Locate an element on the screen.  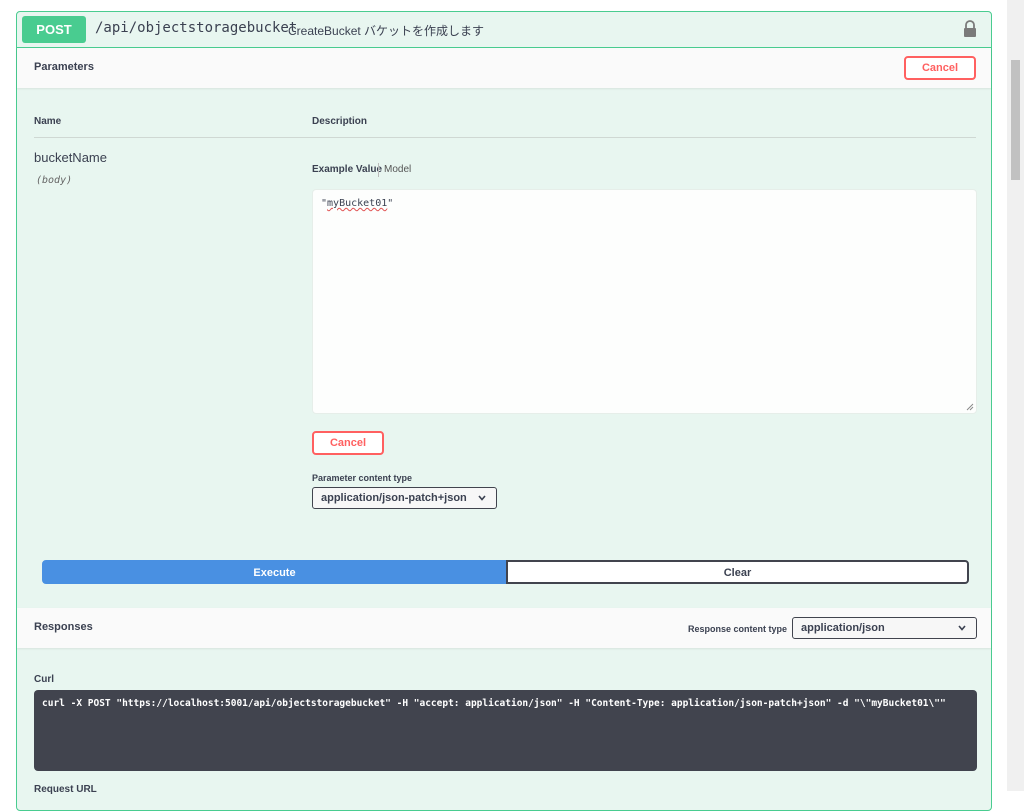
column-description-header: Description is located at coordinates (340, 121).